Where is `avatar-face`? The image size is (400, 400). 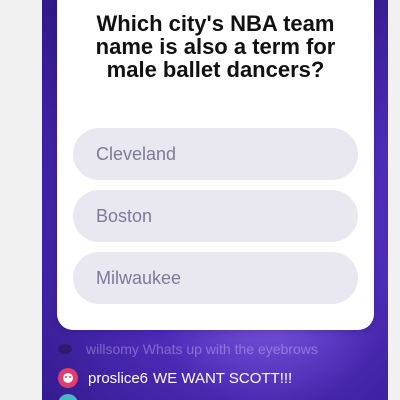 avatar-face is located at coordinates (68, 378).